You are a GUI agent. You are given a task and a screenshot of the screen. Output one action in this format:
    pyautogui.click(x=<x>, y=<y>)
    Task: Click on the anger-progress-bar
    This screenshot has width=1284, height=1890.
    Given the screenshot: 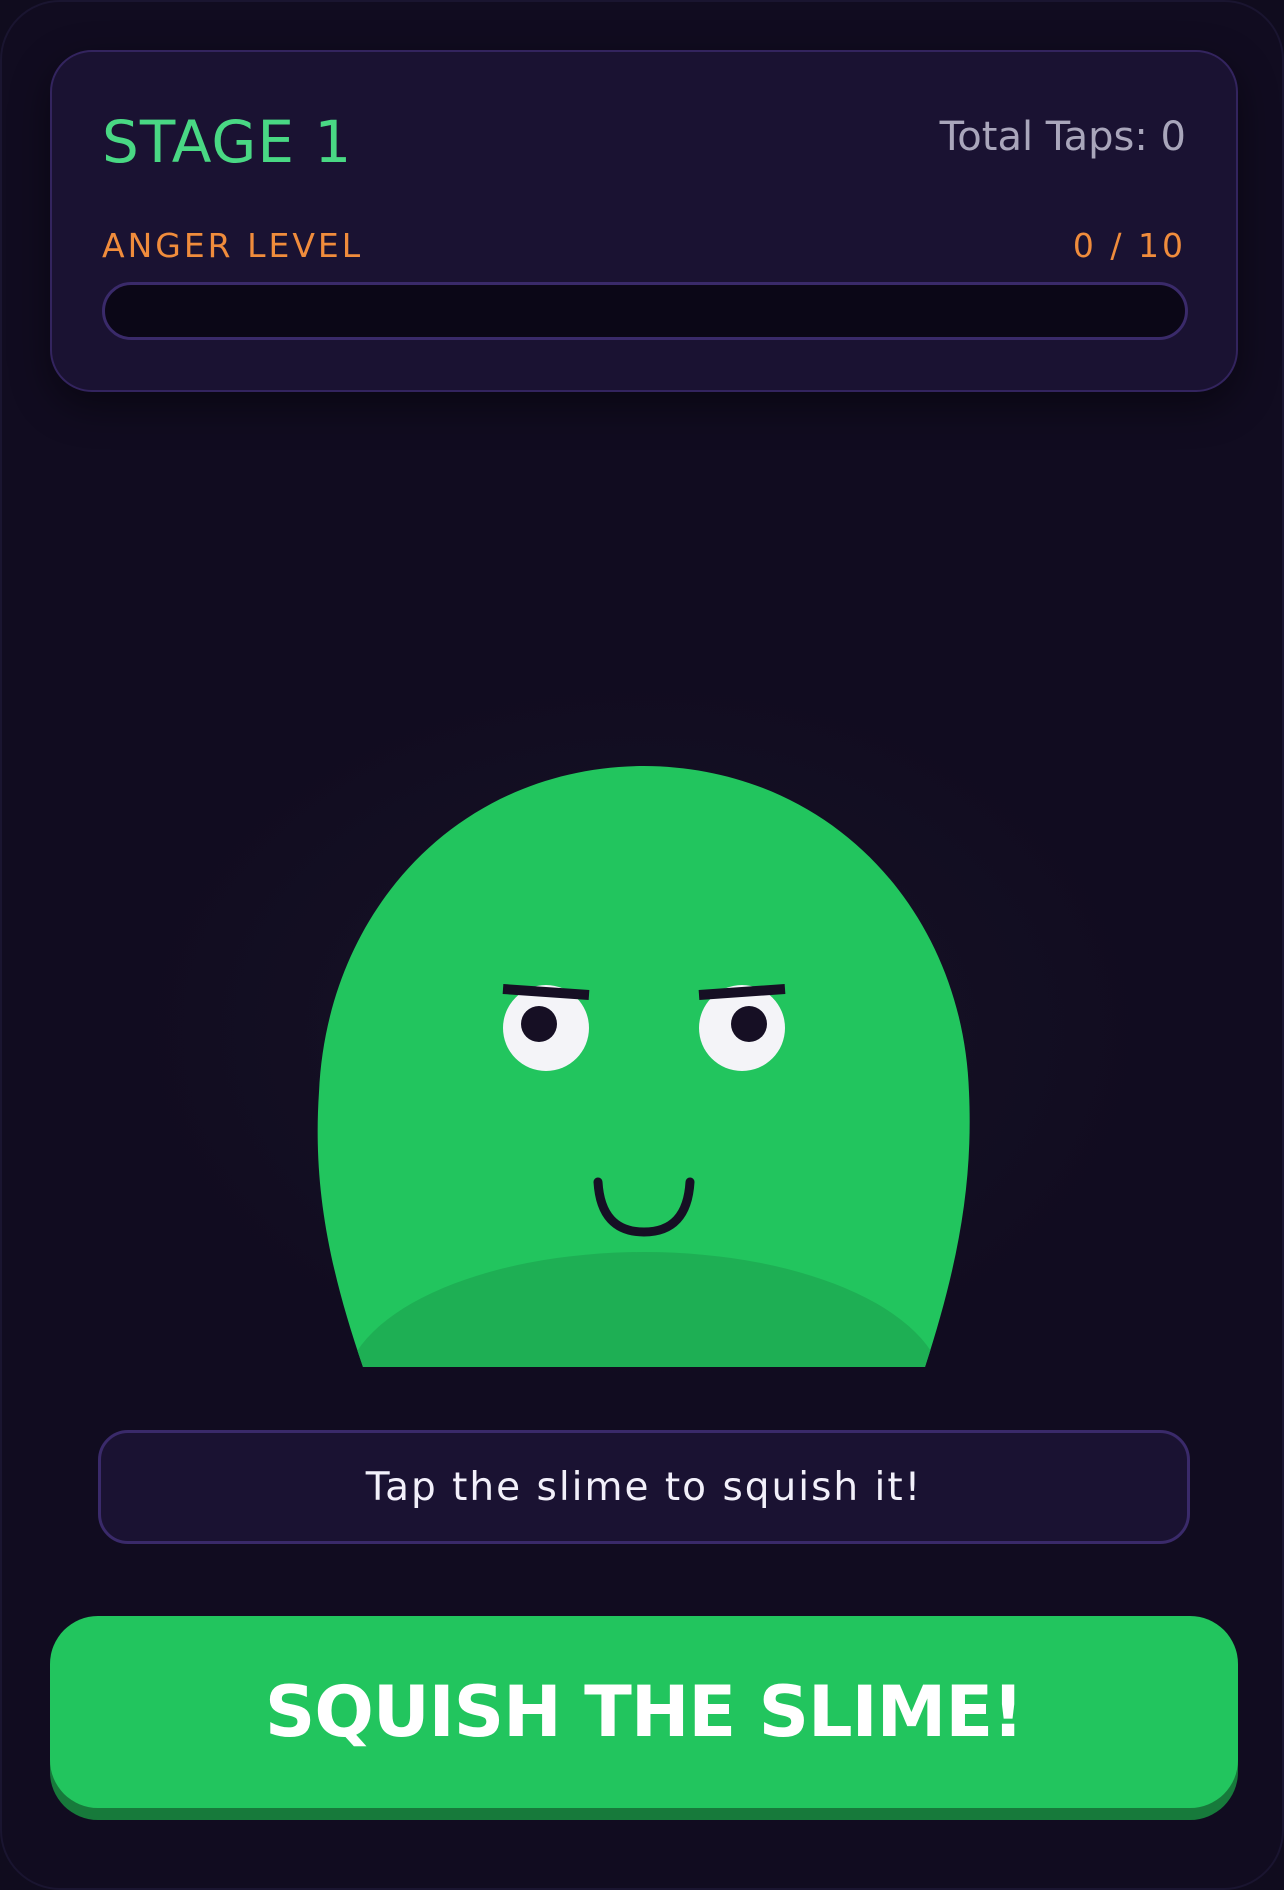 What is the action you would take?
    pyautogui.click(x=645, y=311)
    